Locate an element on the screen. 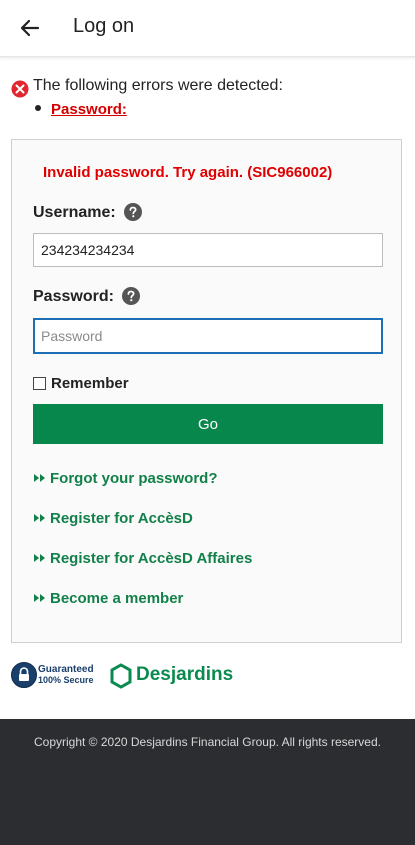 The height and width of the screenshot is (845, 415). brand-name: Desjardins is located at coordinates (185, 674).